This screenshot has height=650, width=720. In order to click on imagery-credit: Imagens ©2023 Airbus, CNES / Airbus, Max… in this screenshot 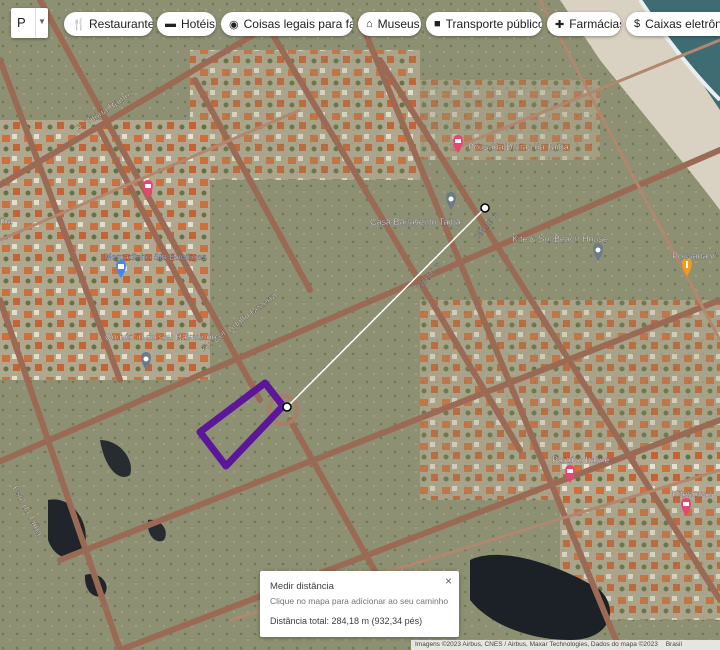, I will do `click(536, 644)`.